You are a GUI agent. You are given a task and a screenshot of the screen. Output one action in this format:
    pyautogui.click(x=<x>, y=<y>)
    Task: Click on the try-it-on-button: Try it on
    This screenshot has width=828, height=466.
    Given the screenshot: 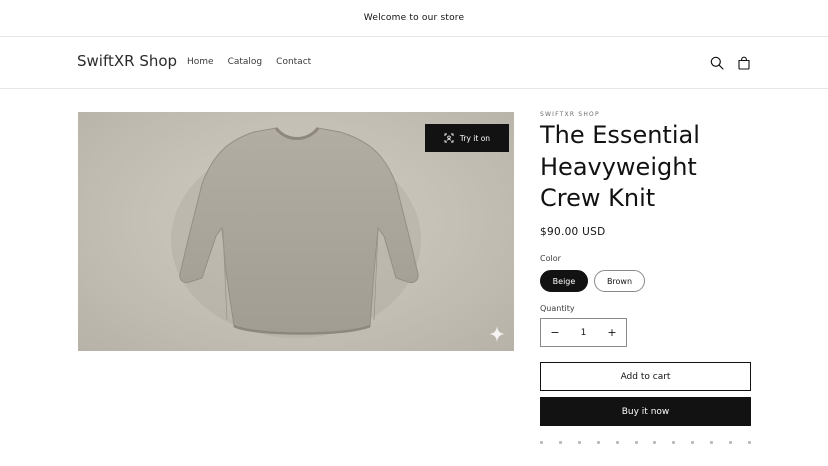 What is the action you would take?
    pyautogui.click(x=467, y=138)
    